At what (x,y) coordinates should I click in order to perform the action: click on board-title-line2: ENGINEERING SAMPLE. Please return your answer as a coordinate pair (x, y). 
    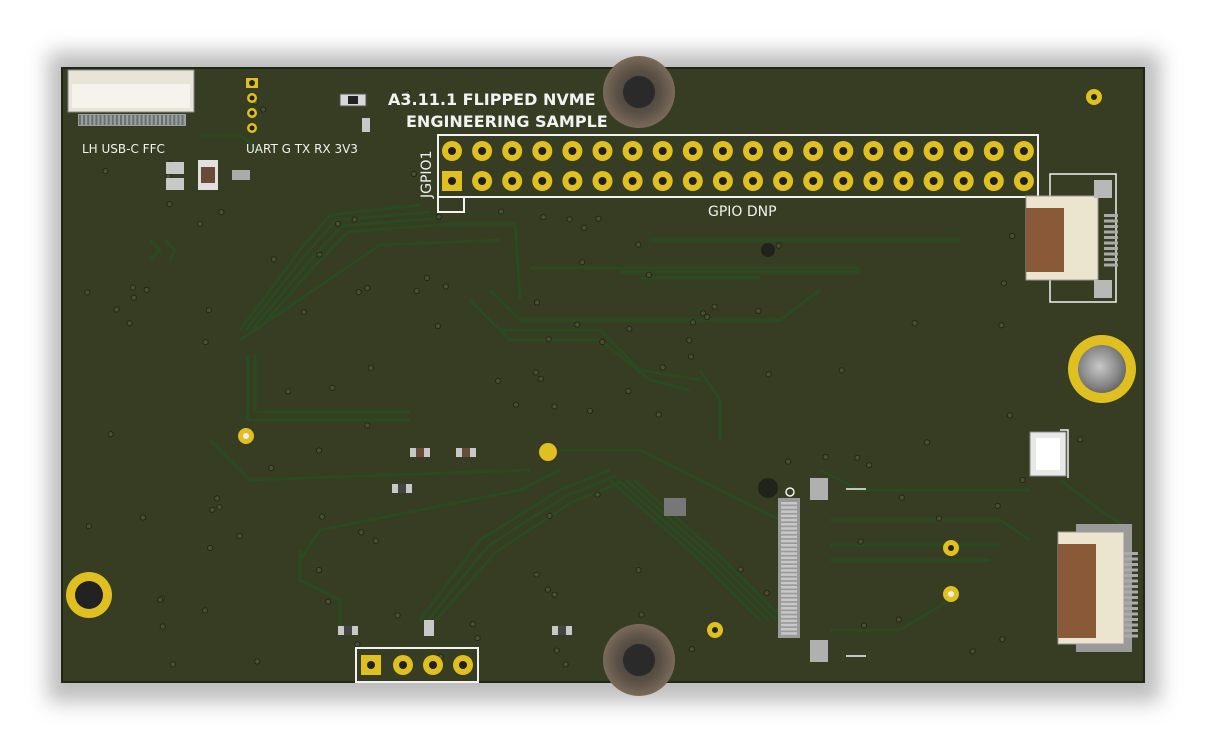
    Looking at the image, I should click on (507, 121).